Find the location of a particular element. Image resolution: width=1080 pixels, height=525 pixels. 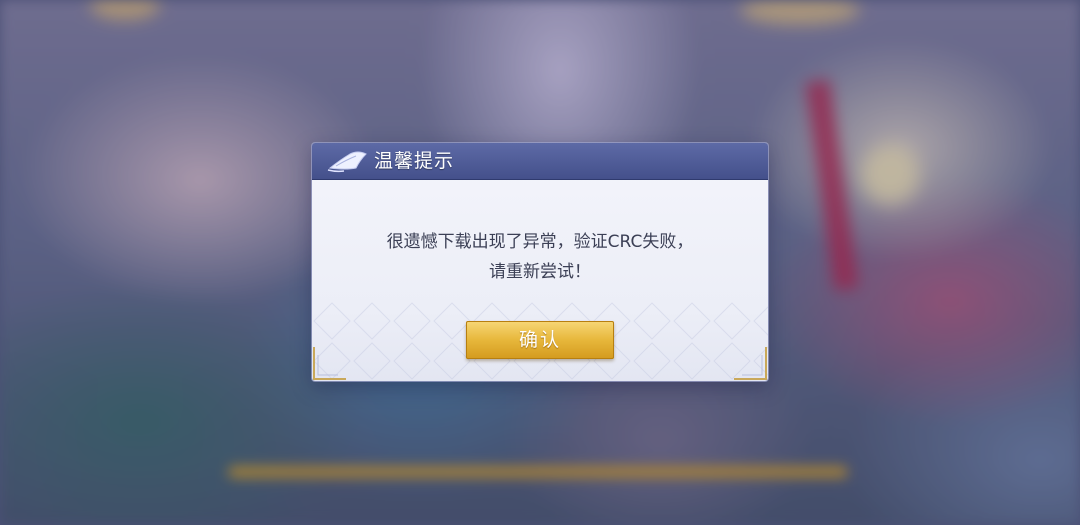

scroll-icon is located at coordinates (347, 162).